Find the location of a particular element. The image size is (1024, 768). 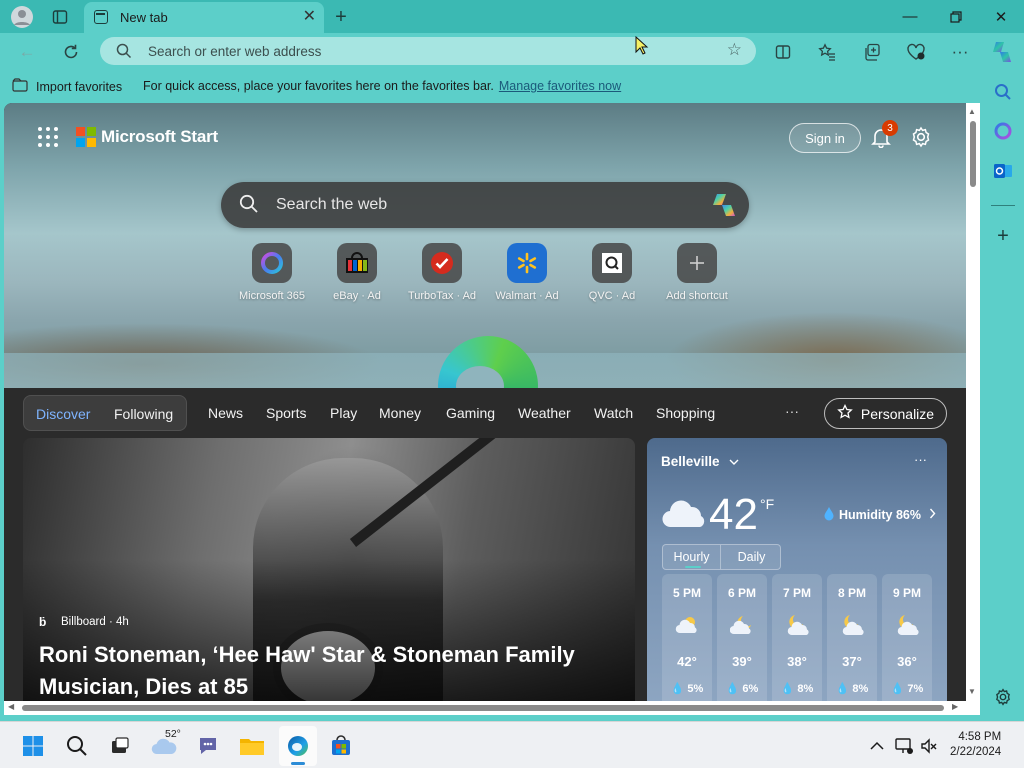

browser-essentials-icon is located at coordinates (916, 52).